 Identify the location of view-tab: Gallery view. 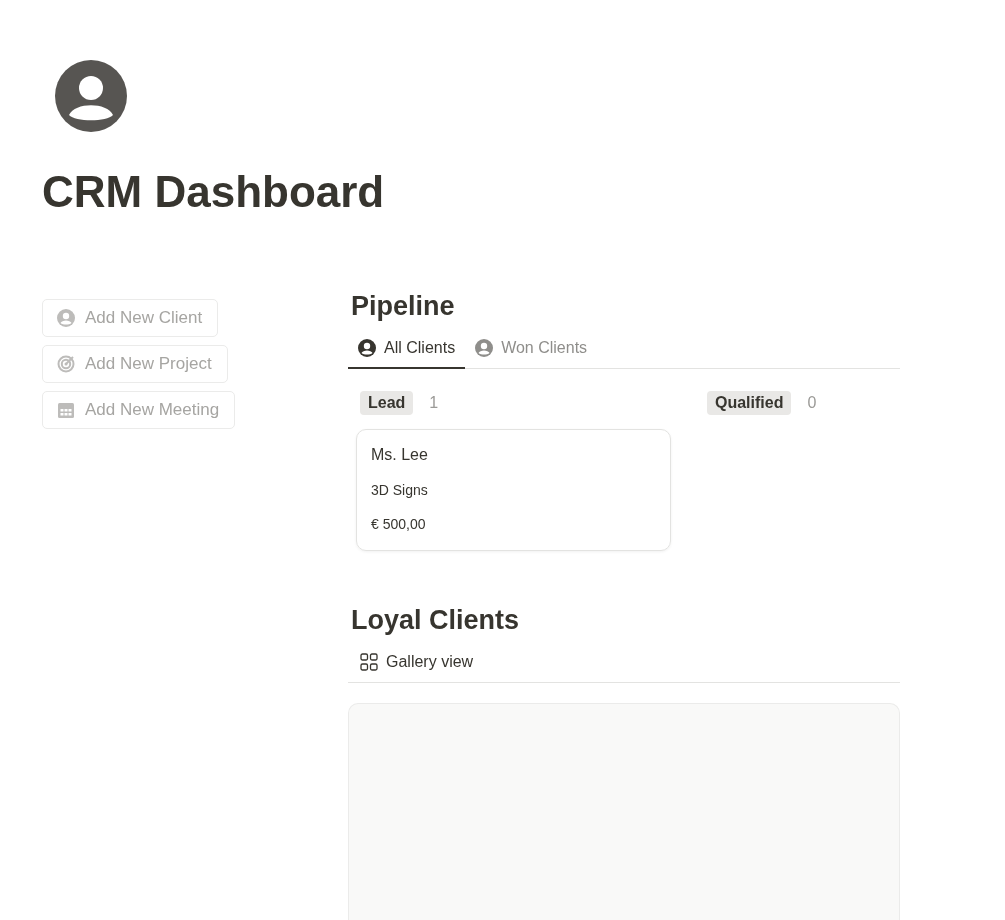
(416, 664).